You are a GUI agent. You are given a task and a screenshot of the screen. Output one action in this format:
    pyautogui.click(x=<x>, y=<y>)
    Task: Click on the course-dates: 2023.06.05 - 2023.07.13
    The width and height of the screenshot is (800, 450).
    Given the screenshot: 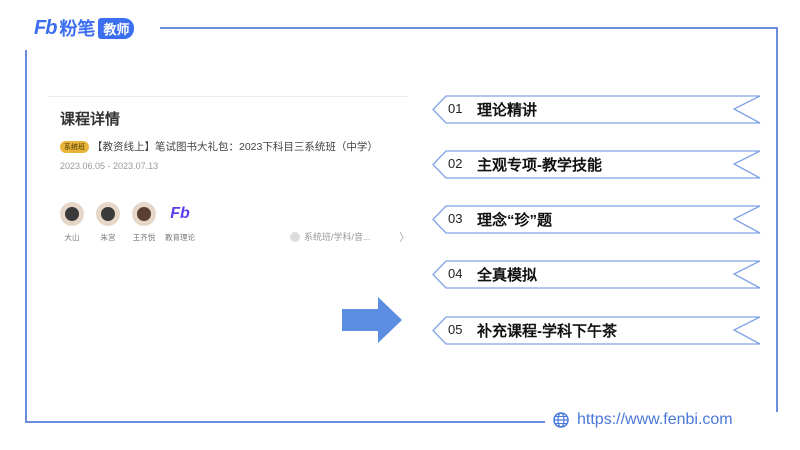 What is the action you would take?
    pyautogui.click(x=109, y=166)
    